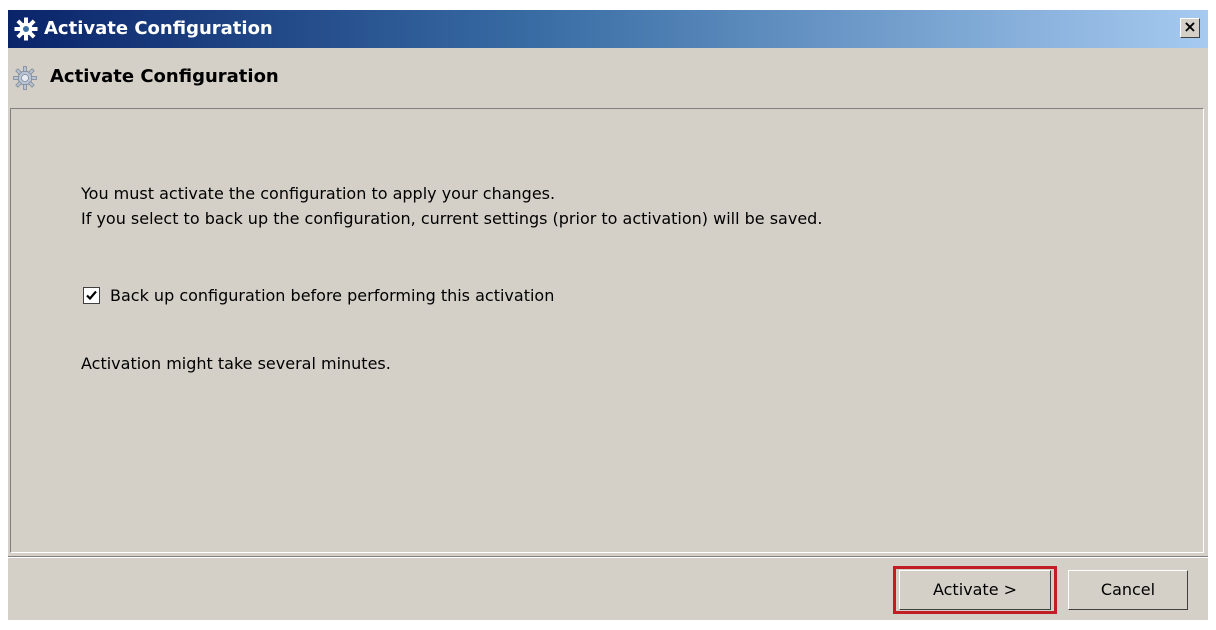 The width and height of the screenshot is (1216, 630). I want to click on activate-button: Activate >, so click(975, 590).